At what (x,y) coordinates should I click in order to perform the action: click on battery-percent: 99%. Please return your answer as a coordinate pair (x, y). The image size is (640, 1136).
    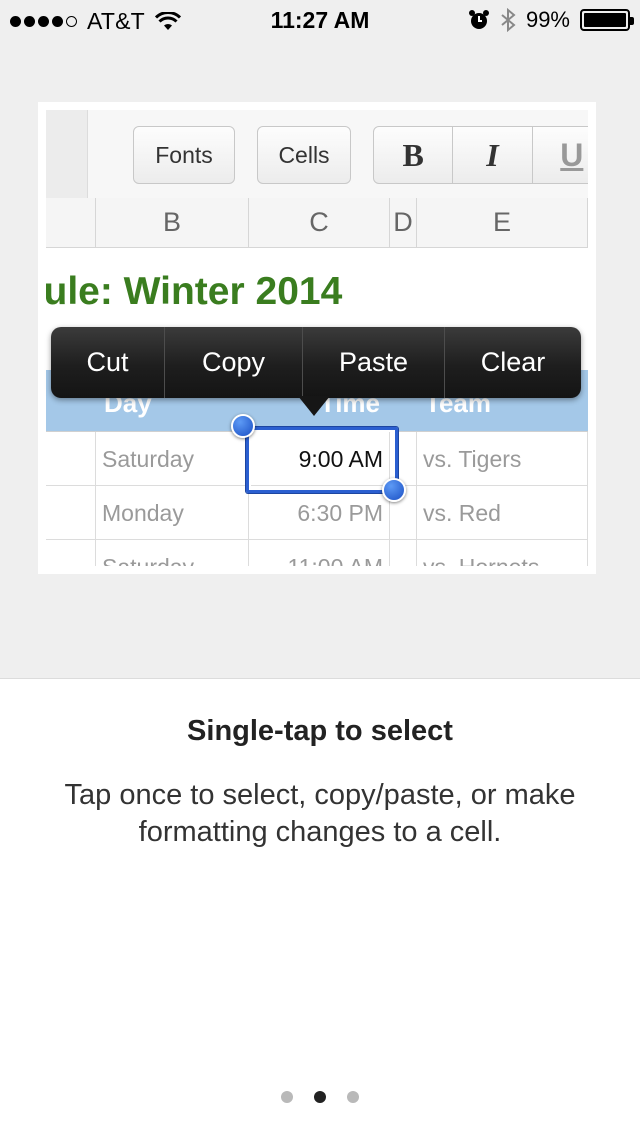
    Looking at the image, I should click on (547, 19).